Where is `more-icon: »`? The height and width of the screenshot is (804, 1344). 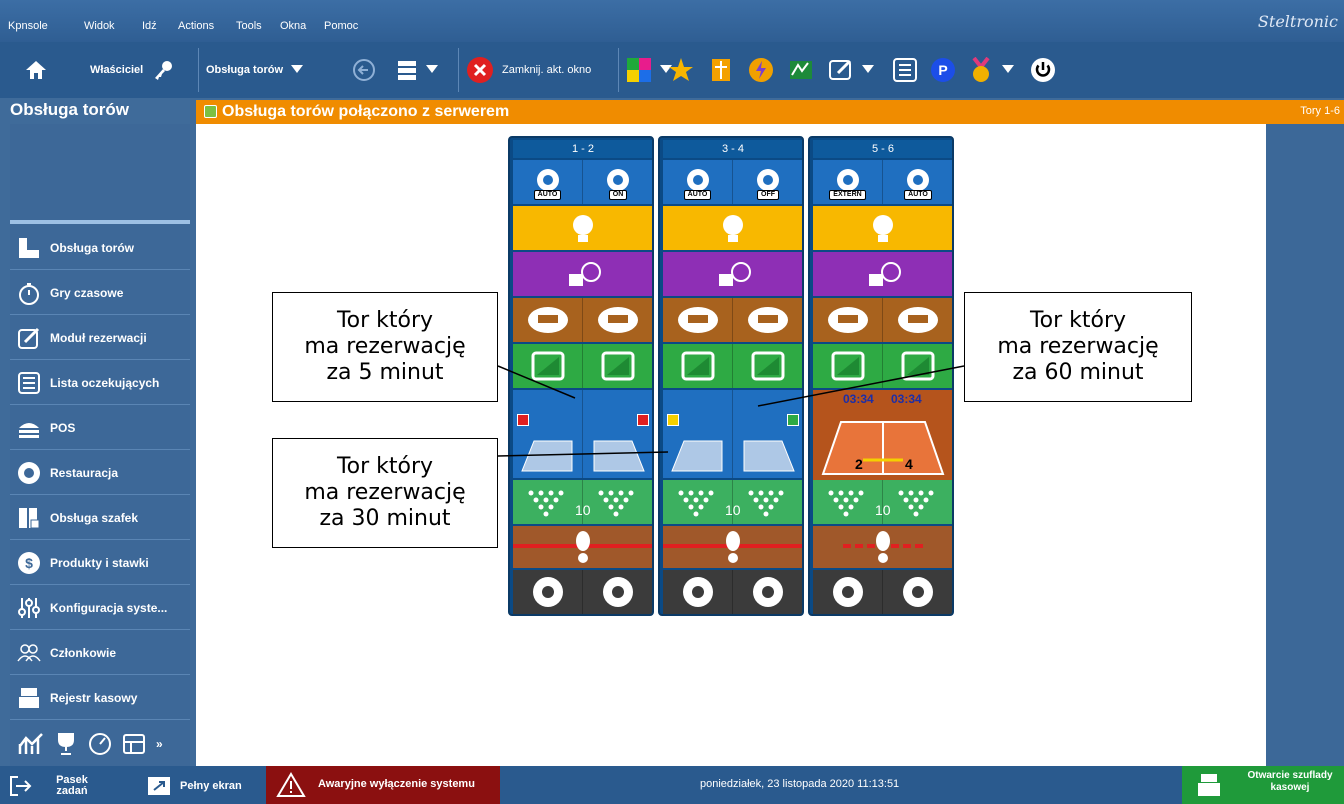
more-icon: » is located at coordinates (159, 744).